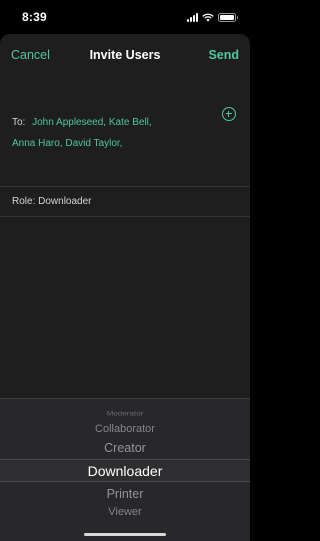  What do you see at coordinates (69, 122) in the screenshot?
I see `recipient-token: John Appleseed,` at bounding box center [69, 122].